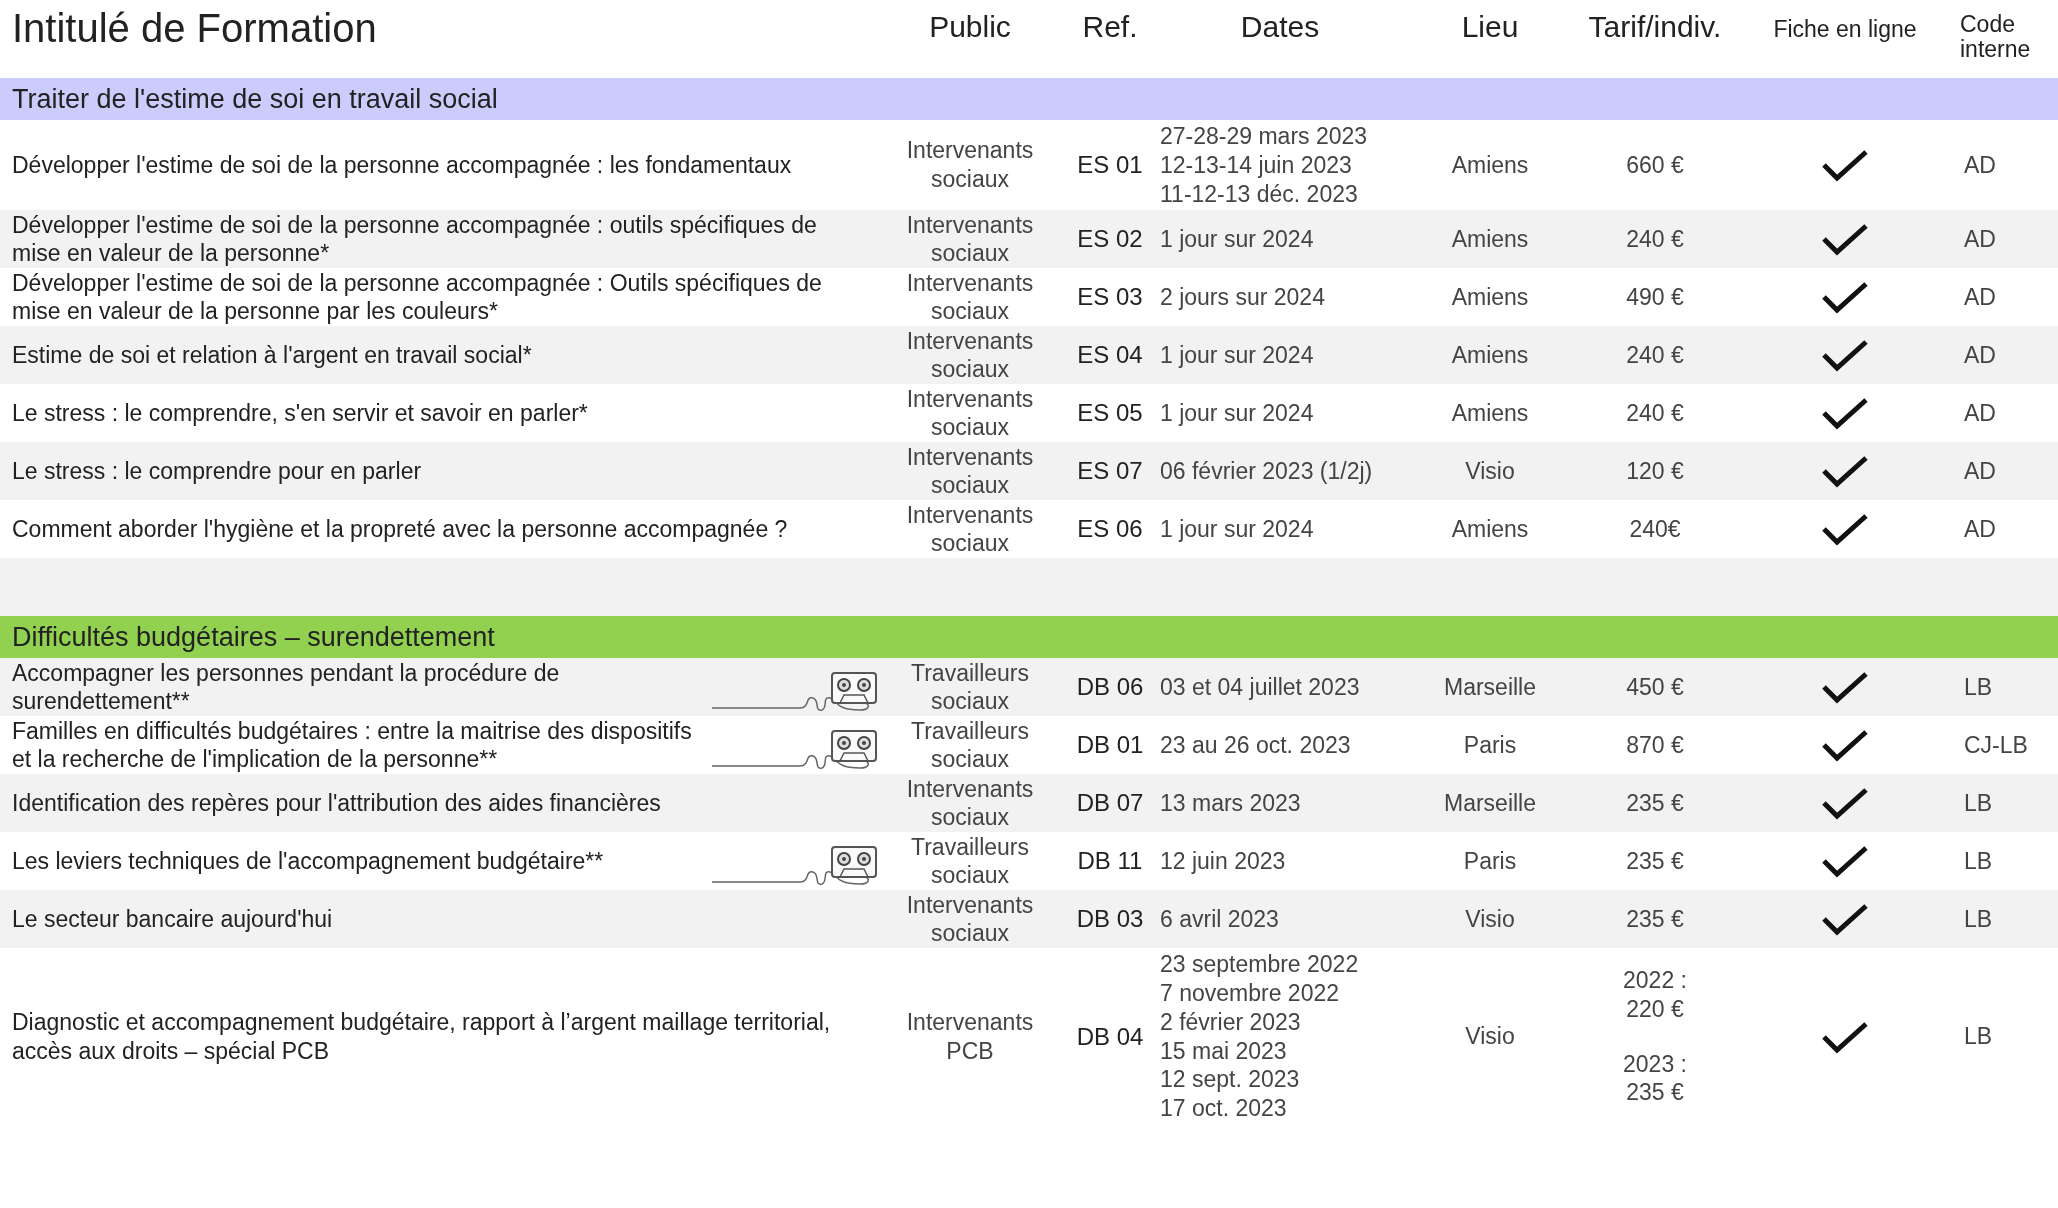 Image resolution: width=2058 pixels, height=1208 pixels. What do you see at coordinates (1259, 964) in the screenshot?
I see `date-text: 23 septembre 2022` at bounding box center [1259, 964].